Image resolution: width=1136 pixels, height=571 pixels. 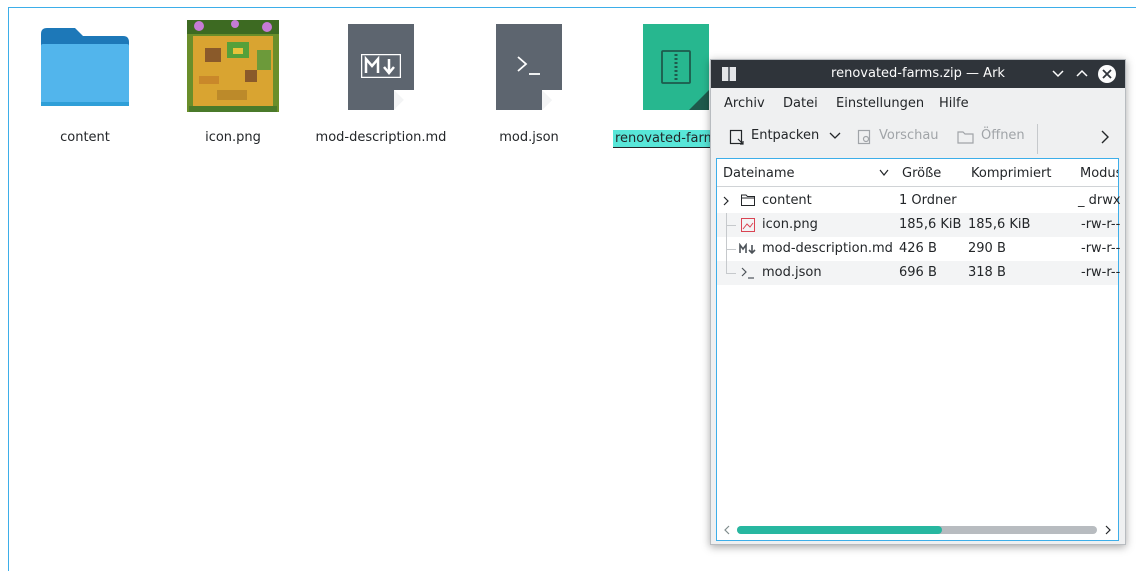 I want to click on menu-archiv: Archiv, so click(x=744, y=103).